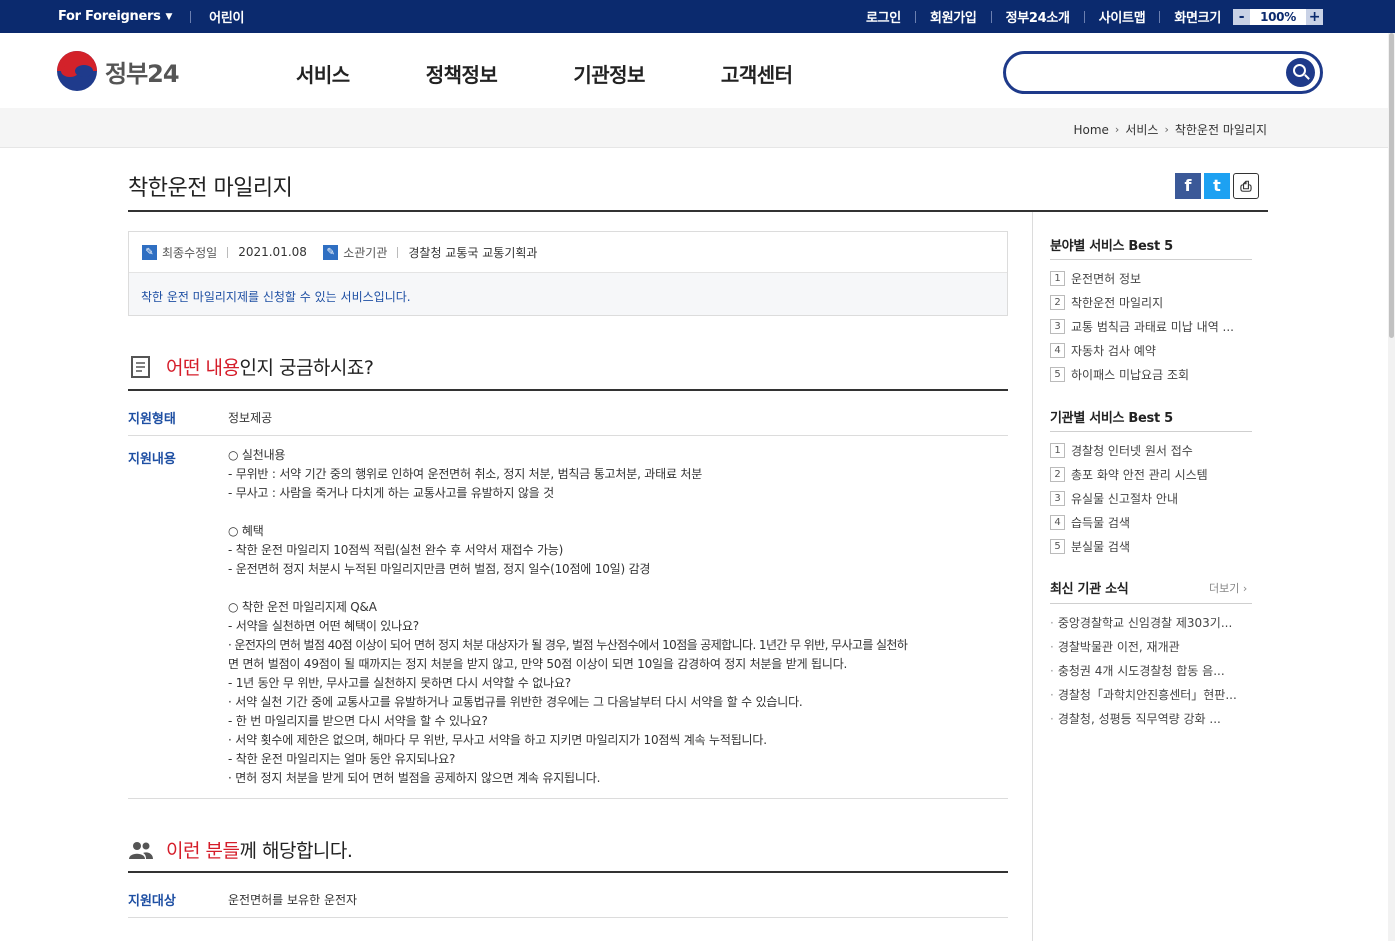 The width and height of the screenshot is (1395, 941). What do you see at coordinates (1141, 129) in the screenshot?
I see `breadcrumb-services: 서비스` at bounding box center [1141, 129].